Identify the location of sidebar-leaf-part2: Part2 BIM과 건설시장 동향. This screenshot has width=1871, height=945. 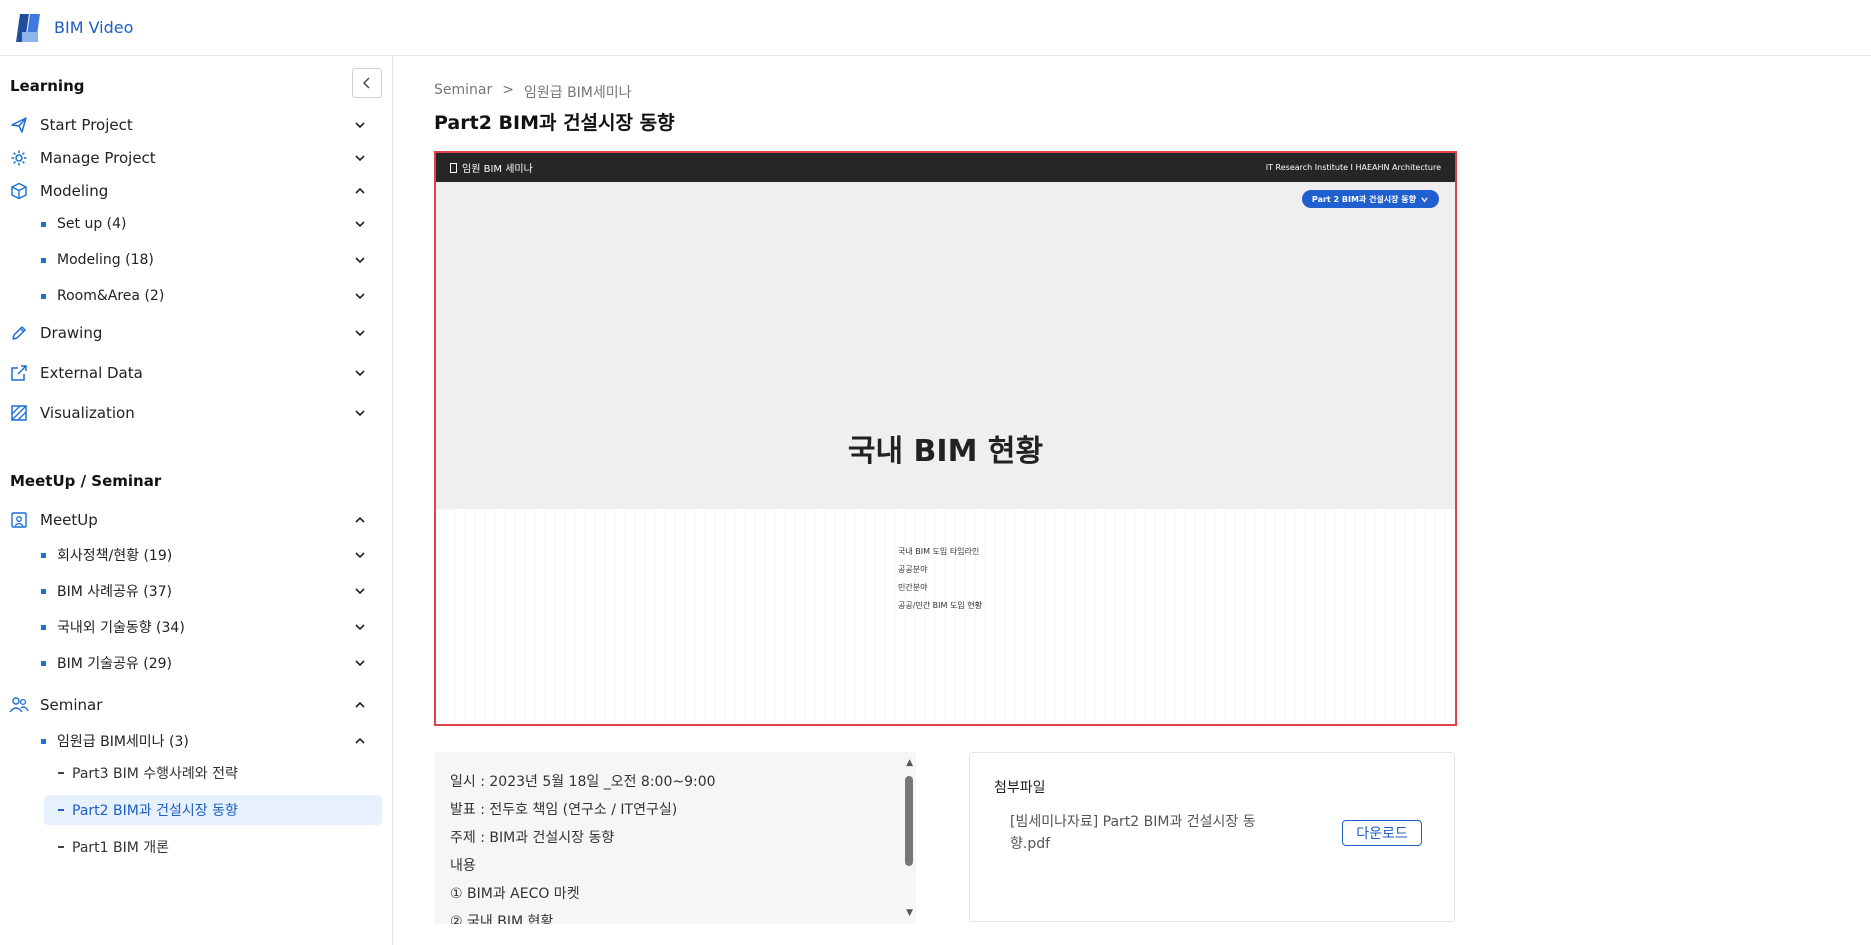
(213, 810).